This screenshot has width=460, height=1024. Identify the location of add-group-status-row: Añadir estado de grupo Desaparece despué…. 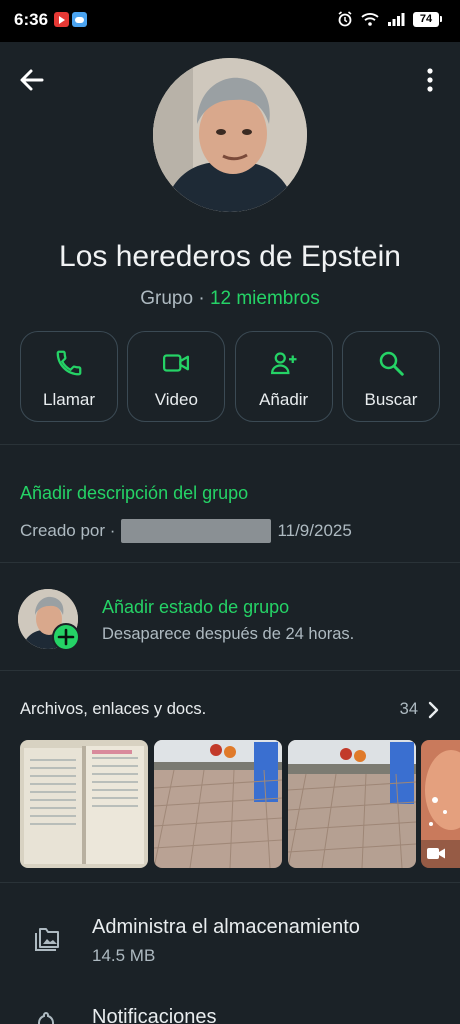
(230, 620).